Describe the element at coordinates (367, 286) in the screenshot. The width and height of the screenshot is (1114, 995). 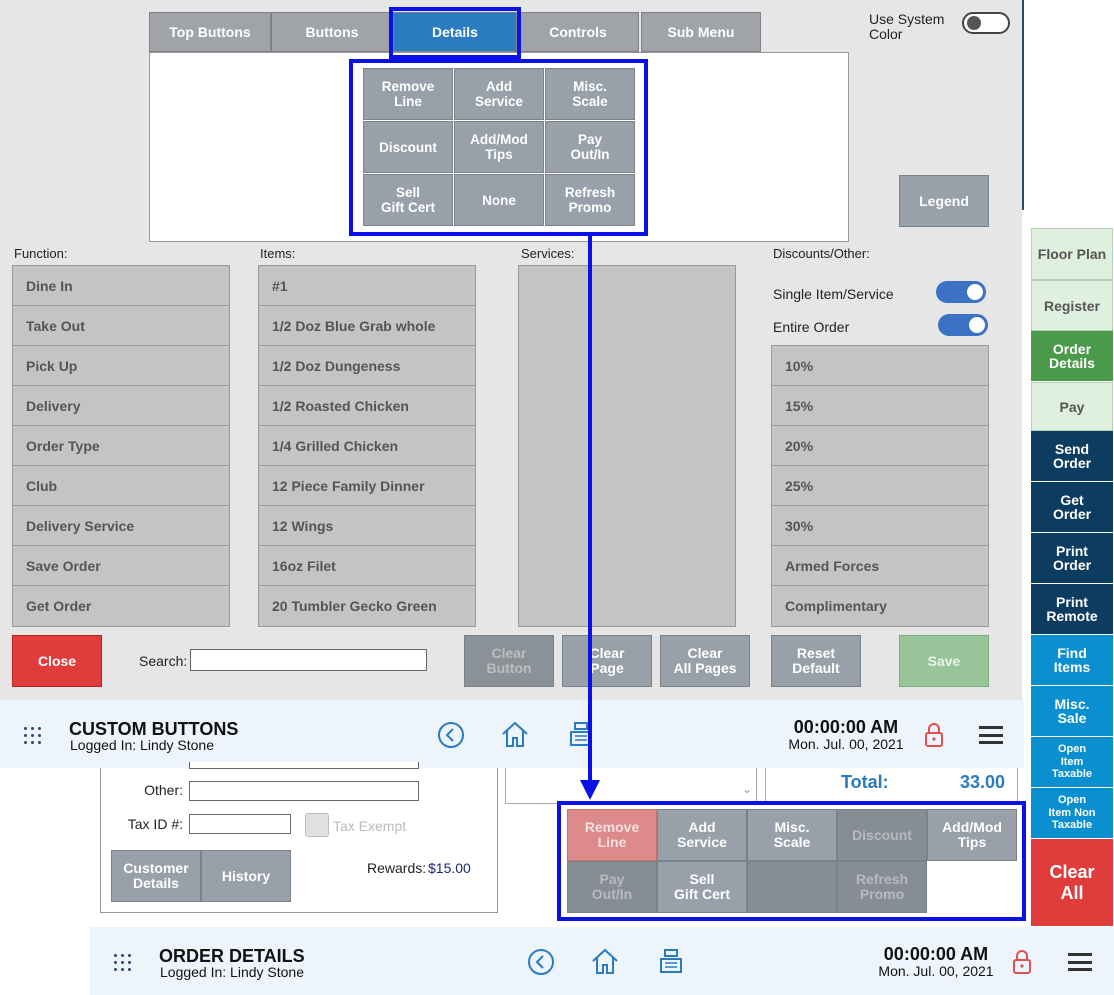
I see `item-entry: #1` at that location.